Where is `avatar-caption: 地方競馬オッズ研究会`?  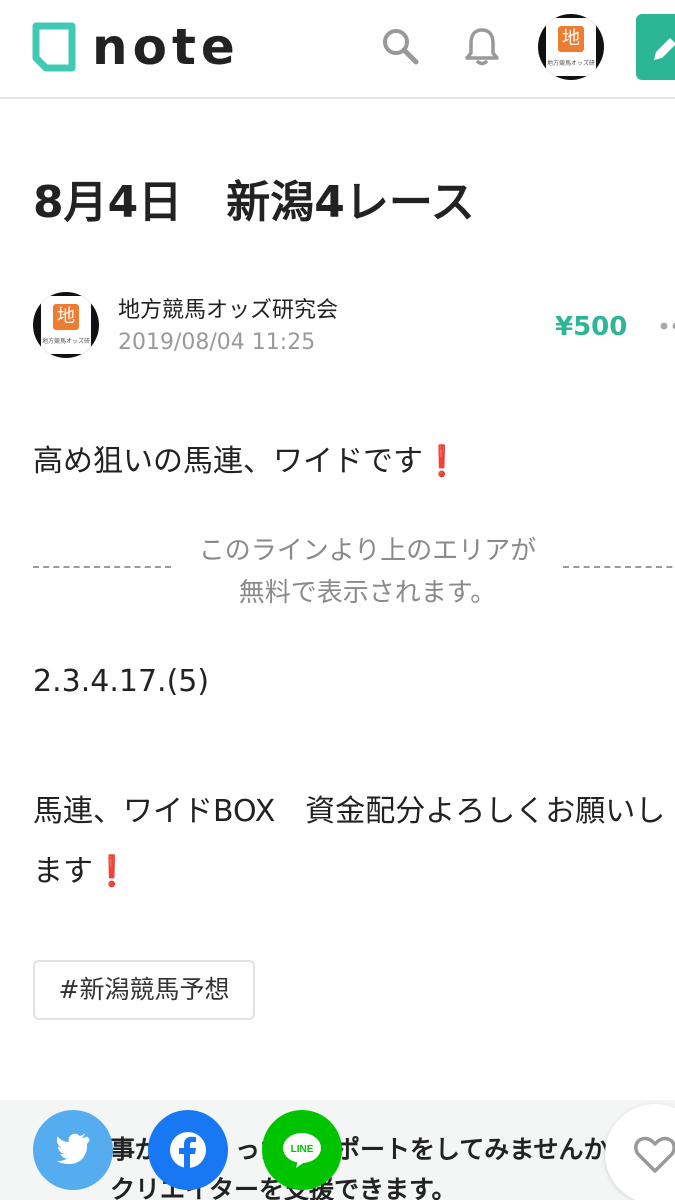
avatar-caption: 地方競馬オッズ研究会 is located at coordinates (571, 63).